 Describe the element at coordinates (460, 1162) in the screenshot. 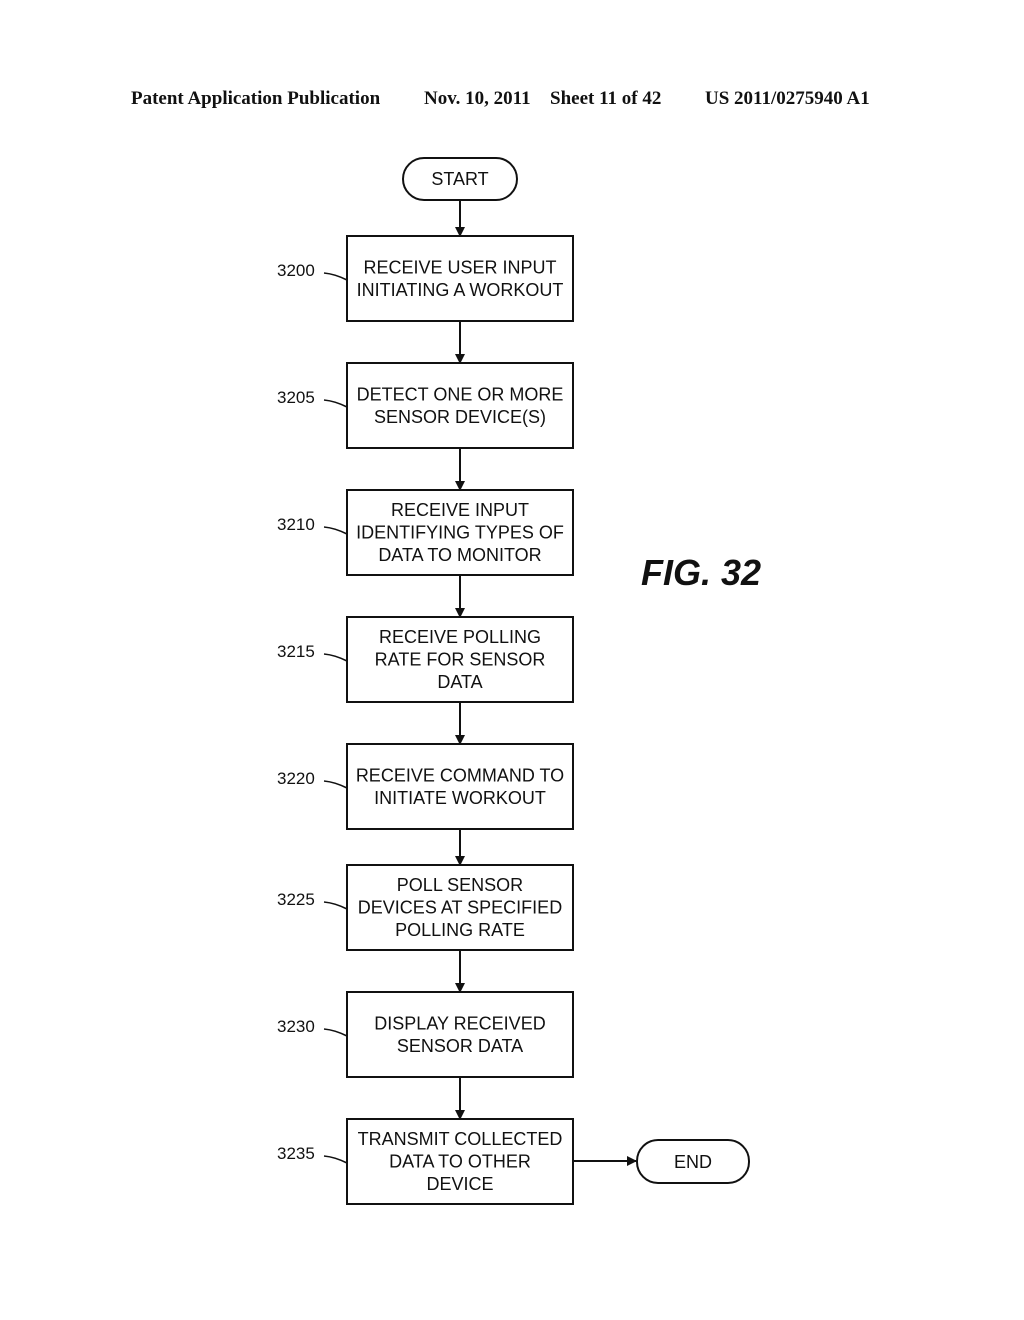

I see `step-text: DATA TO OTHER` at that location.